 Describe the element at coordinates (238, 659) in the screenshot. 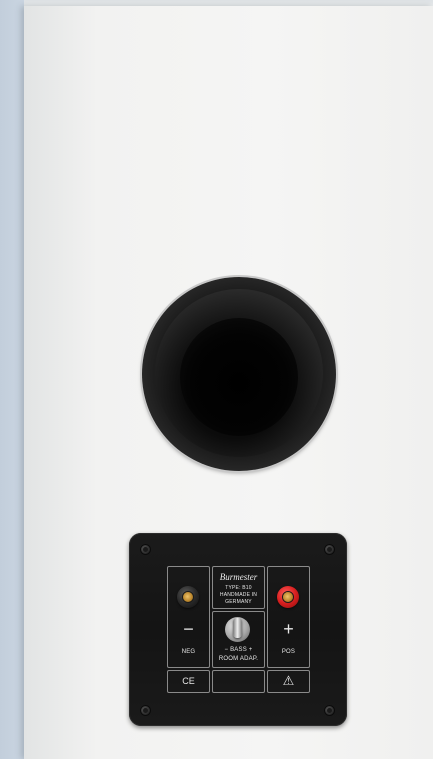

I see `room-adaptation-label: ROOM ADAP.` at that location.